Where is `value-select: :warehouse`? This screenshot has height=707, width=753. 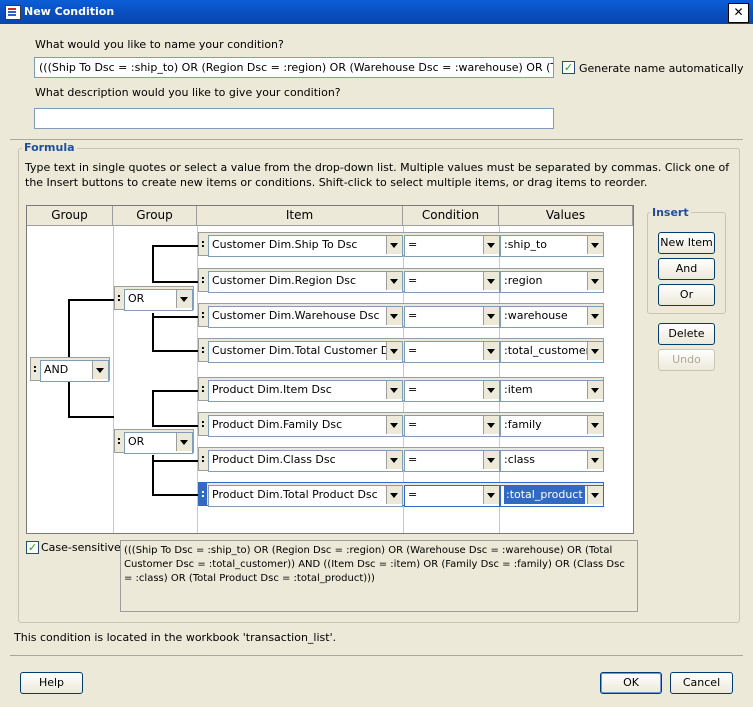
value-select: :warehouse is located at coordinates (552, 317).